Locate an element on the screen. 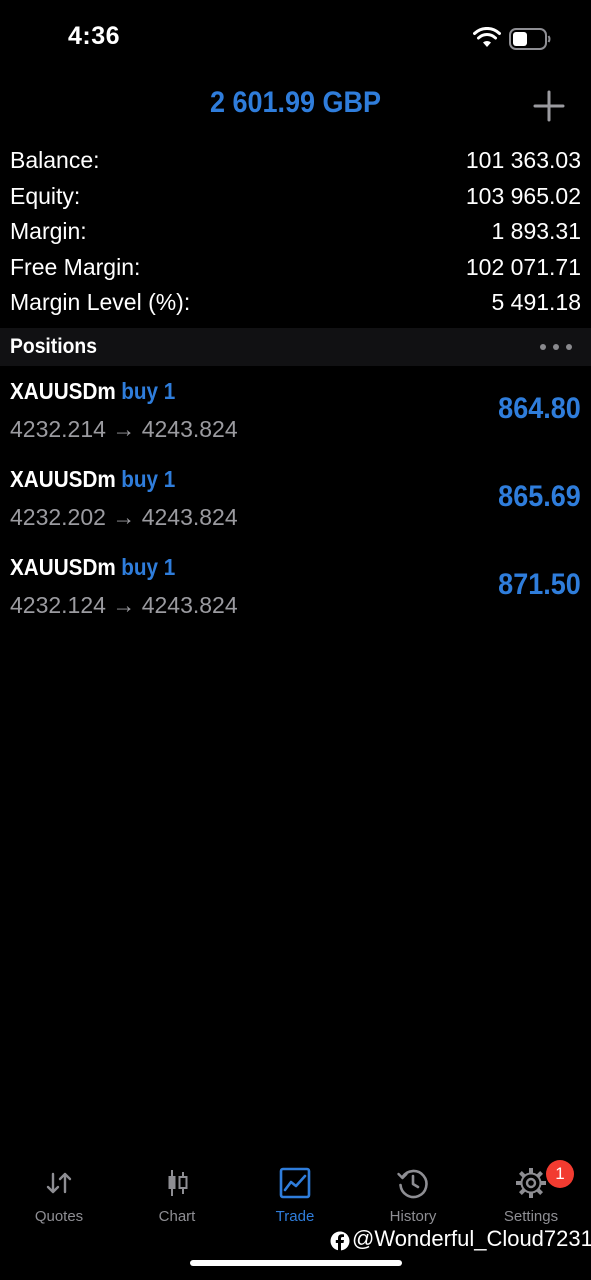  position-profit: 865.69 is located at coordinates (539, 496).